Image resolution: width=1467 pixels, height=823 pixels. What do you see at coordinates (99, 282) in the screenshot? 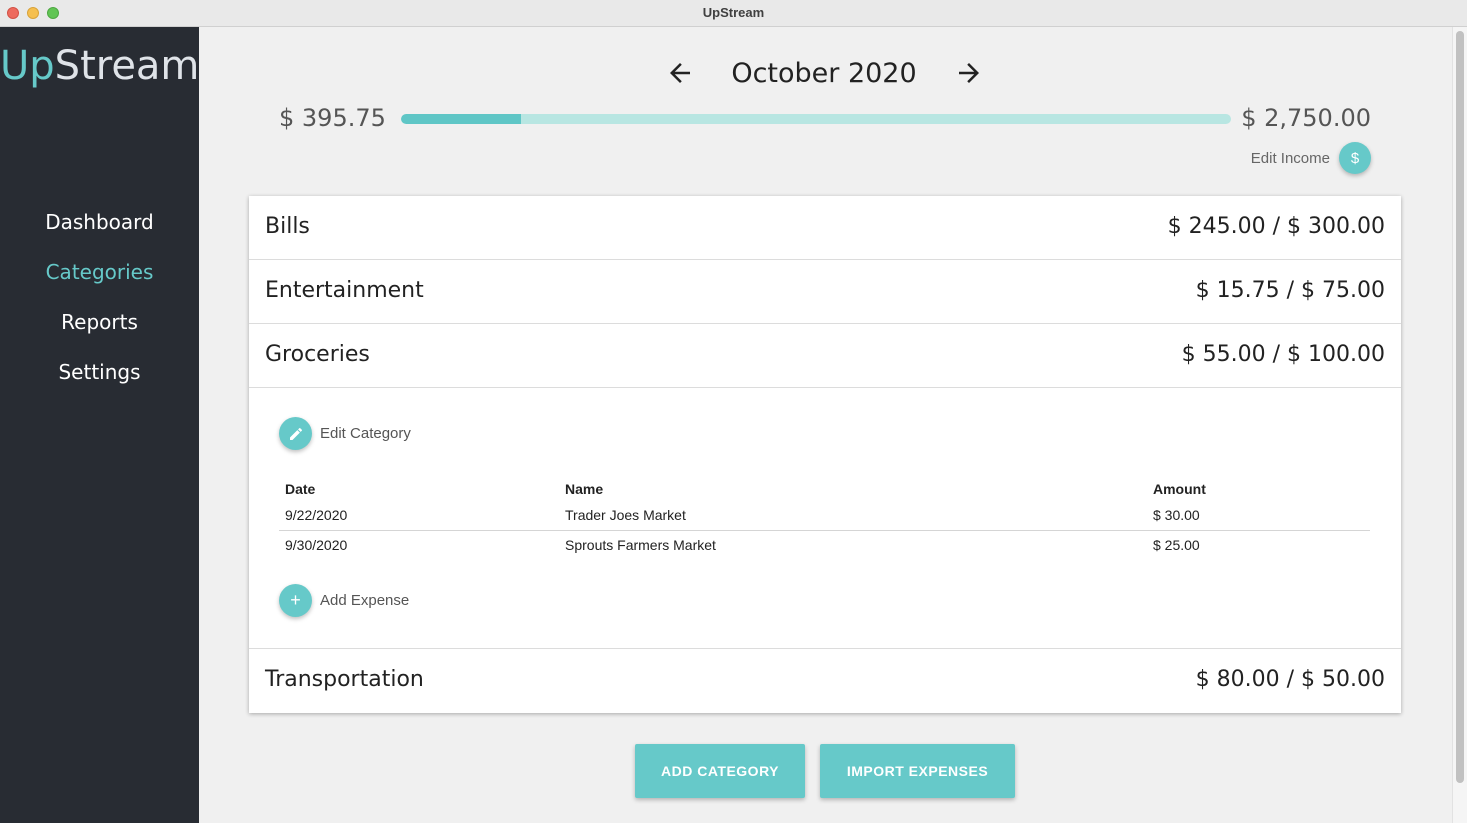
I see `sidebar-item-categories: Categories` at bounding box center [99, 282].